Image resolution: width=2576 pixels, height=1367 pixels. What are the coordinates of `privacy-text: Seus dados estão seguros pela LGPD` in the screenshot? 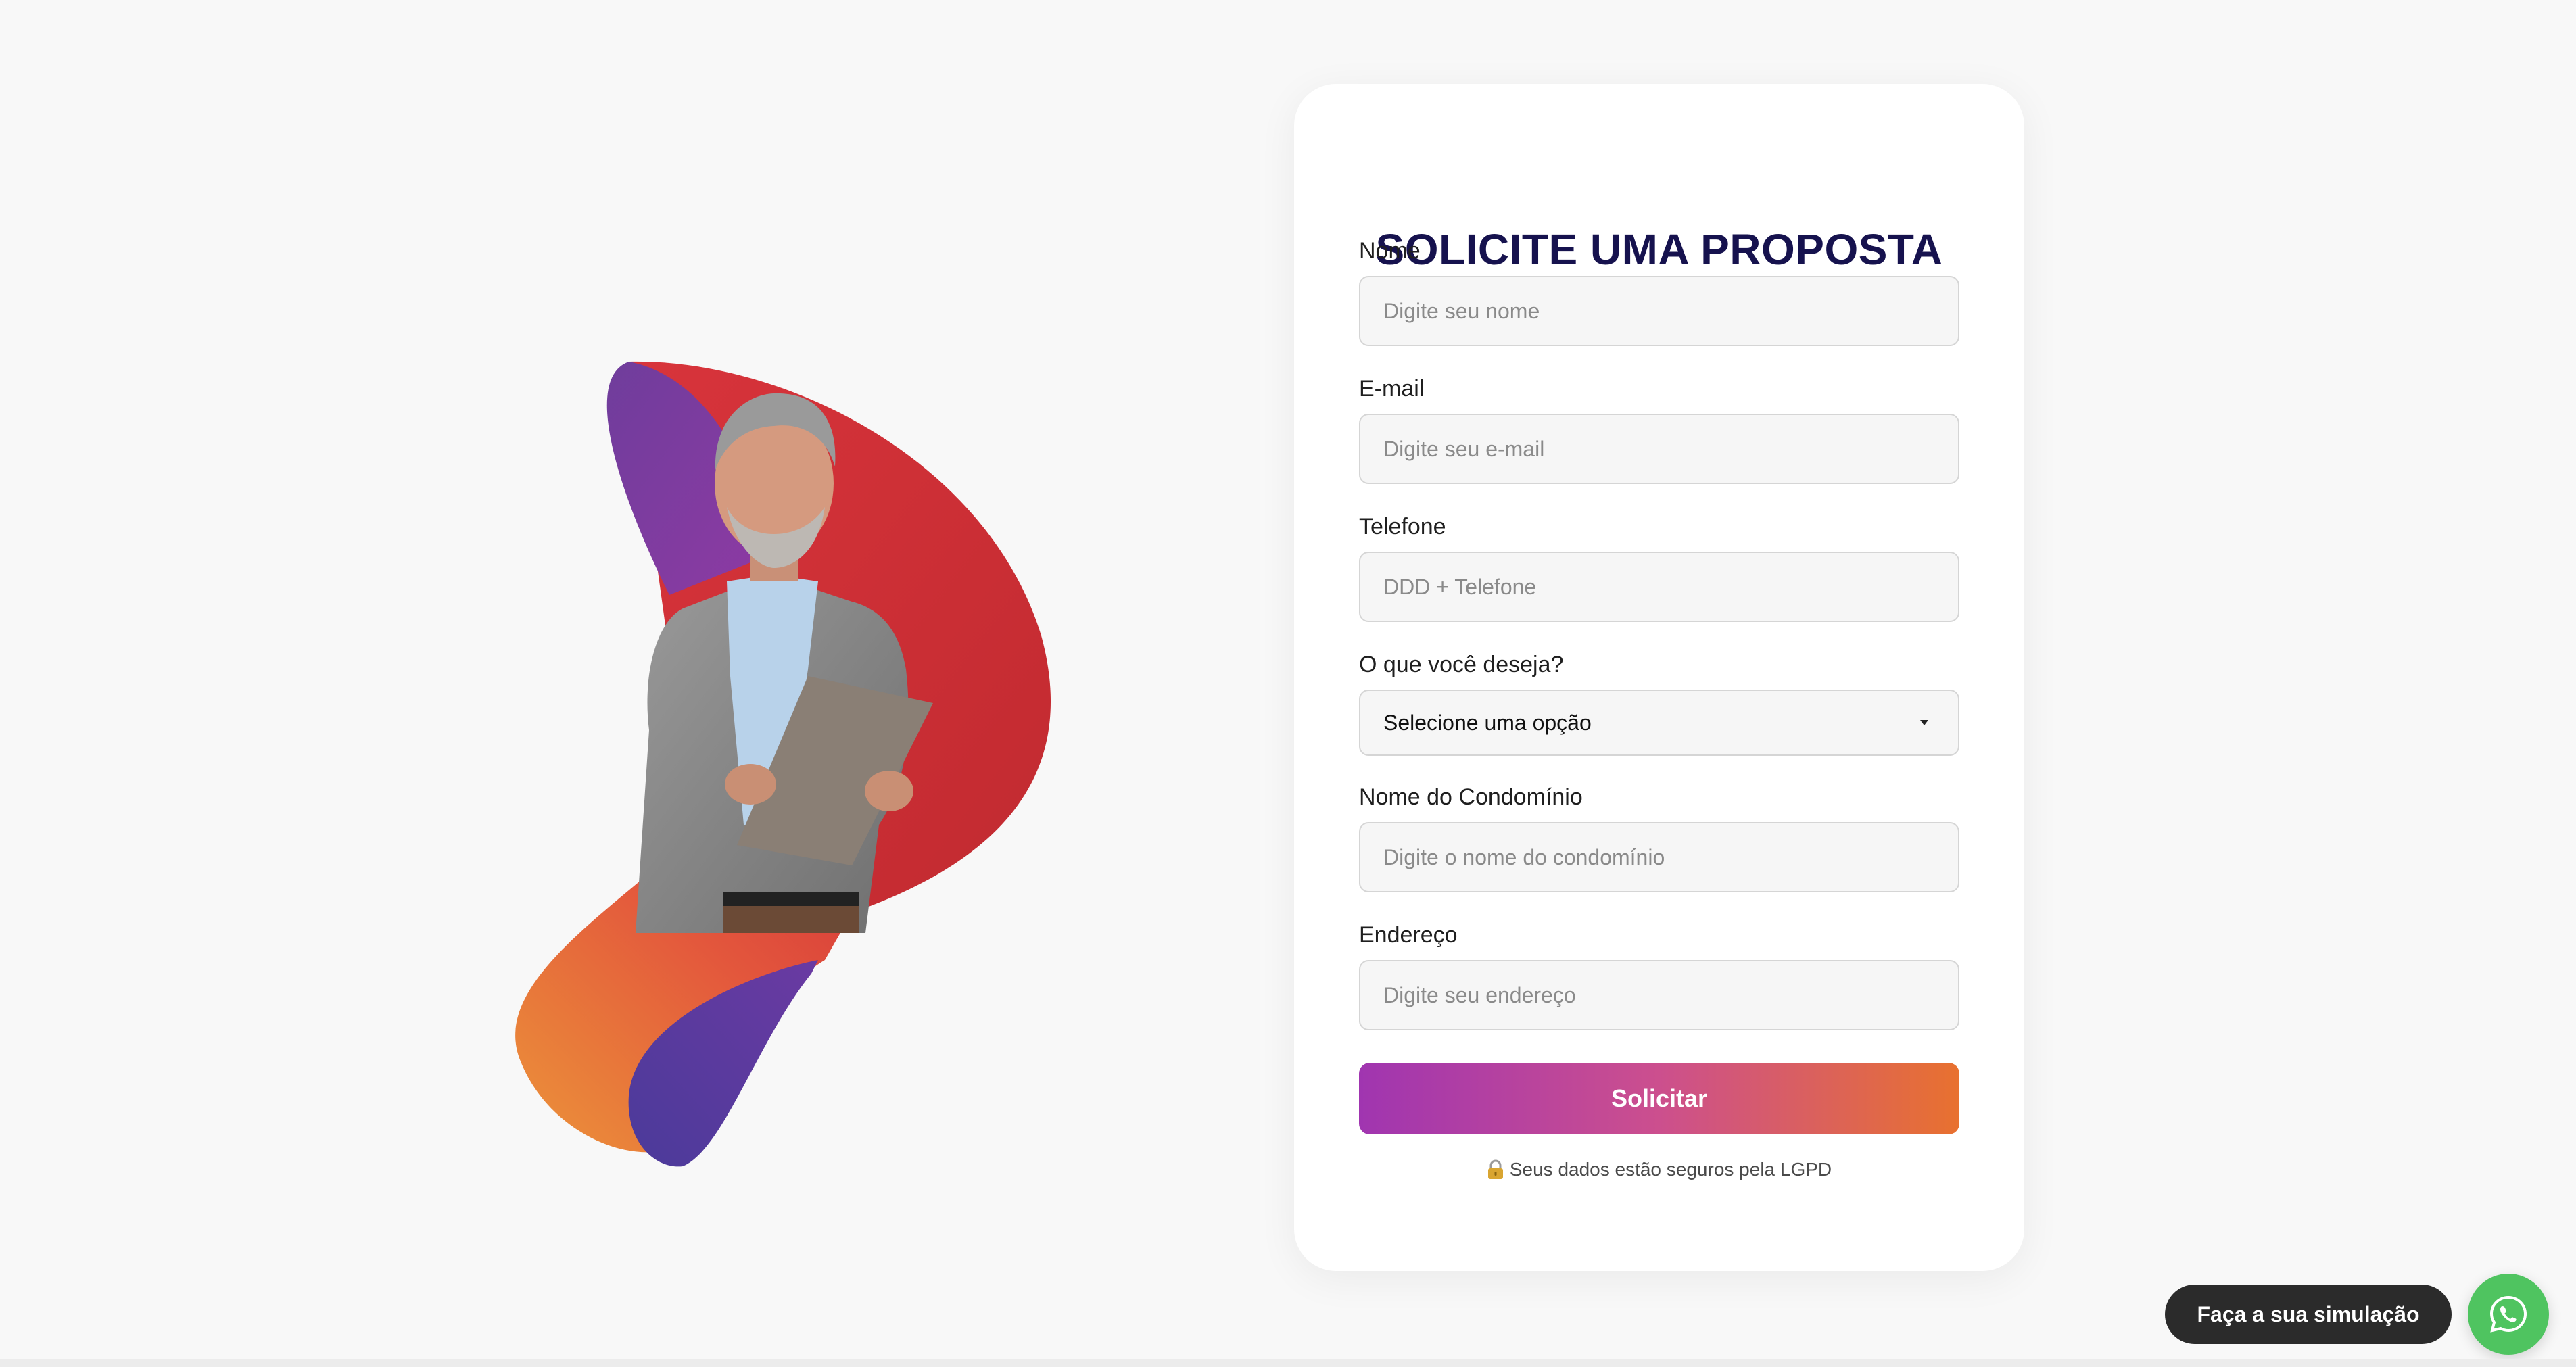 It's located at (1670, 1170).